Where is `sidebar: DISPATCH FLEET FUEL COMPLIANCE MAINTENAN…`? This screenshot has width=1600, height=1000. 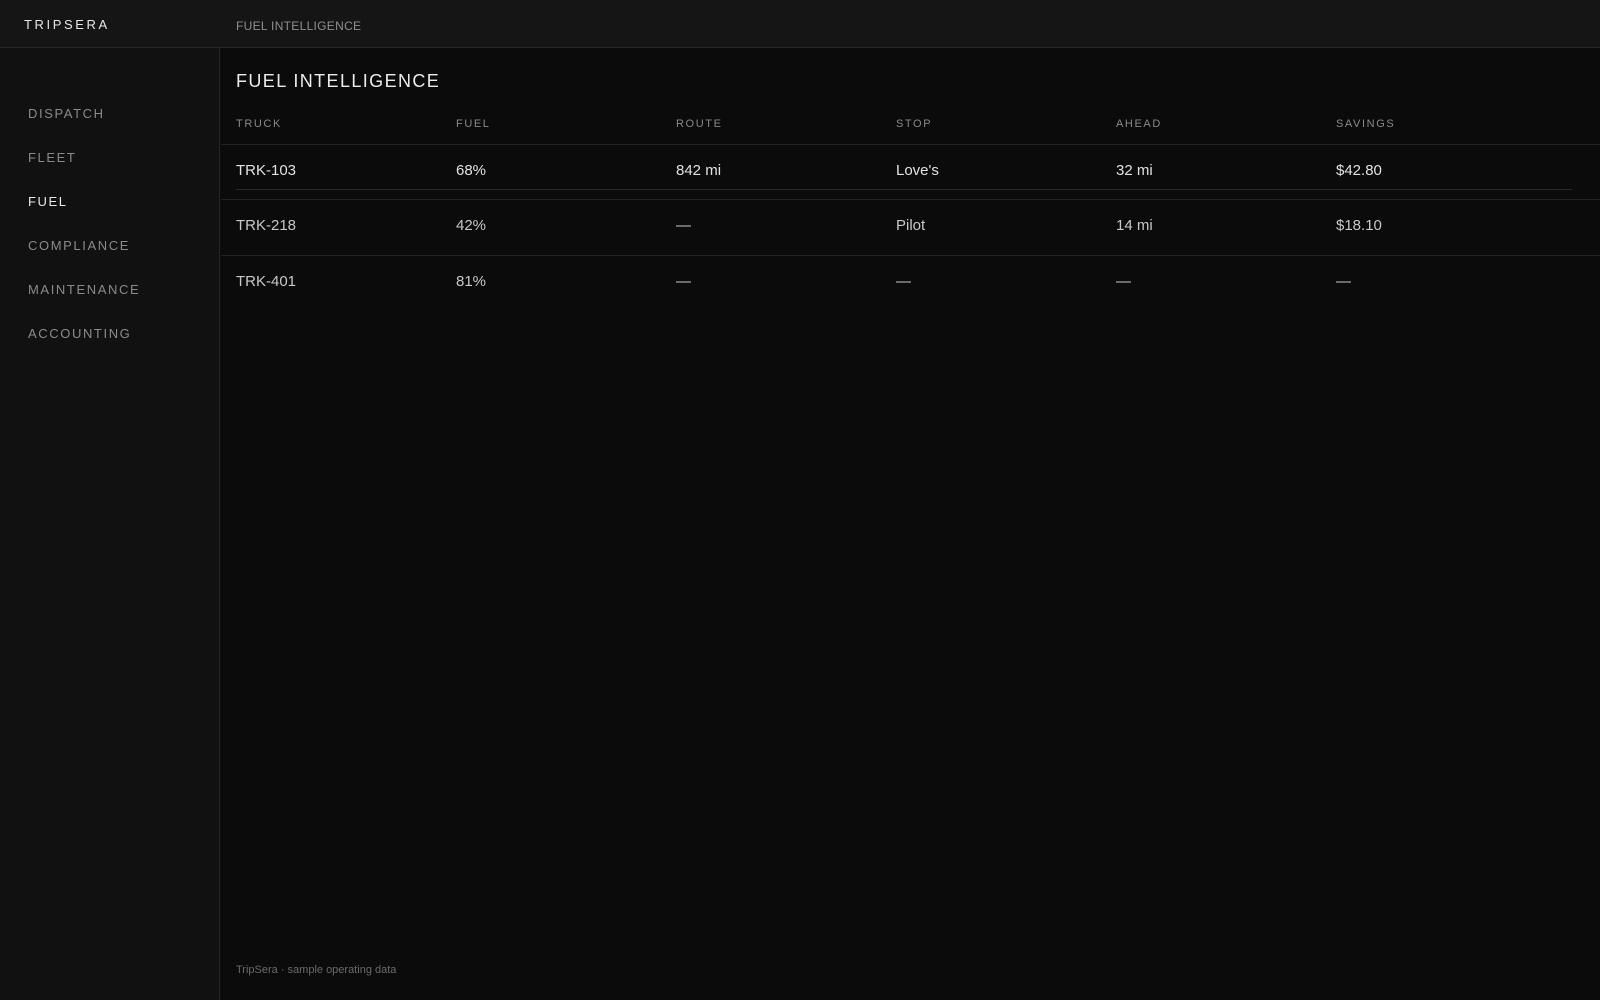
sidebar: DISPATCH FLEET FUEL COMPLIANCE MAINTENAN… is located at coordinates (110, 524).